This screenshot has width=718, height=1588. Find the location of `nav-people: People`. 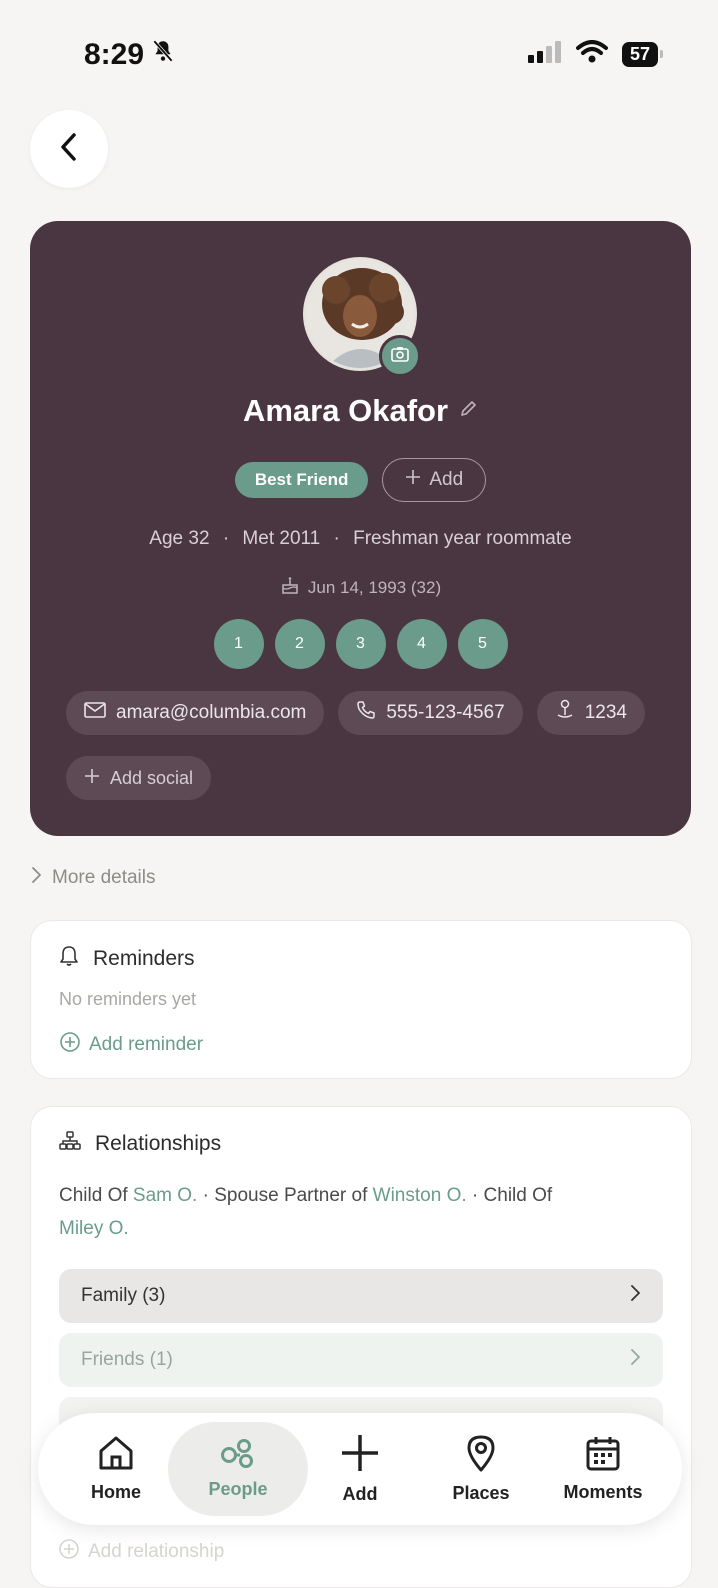

nav-people: People is located at coordinates (238, 1469).